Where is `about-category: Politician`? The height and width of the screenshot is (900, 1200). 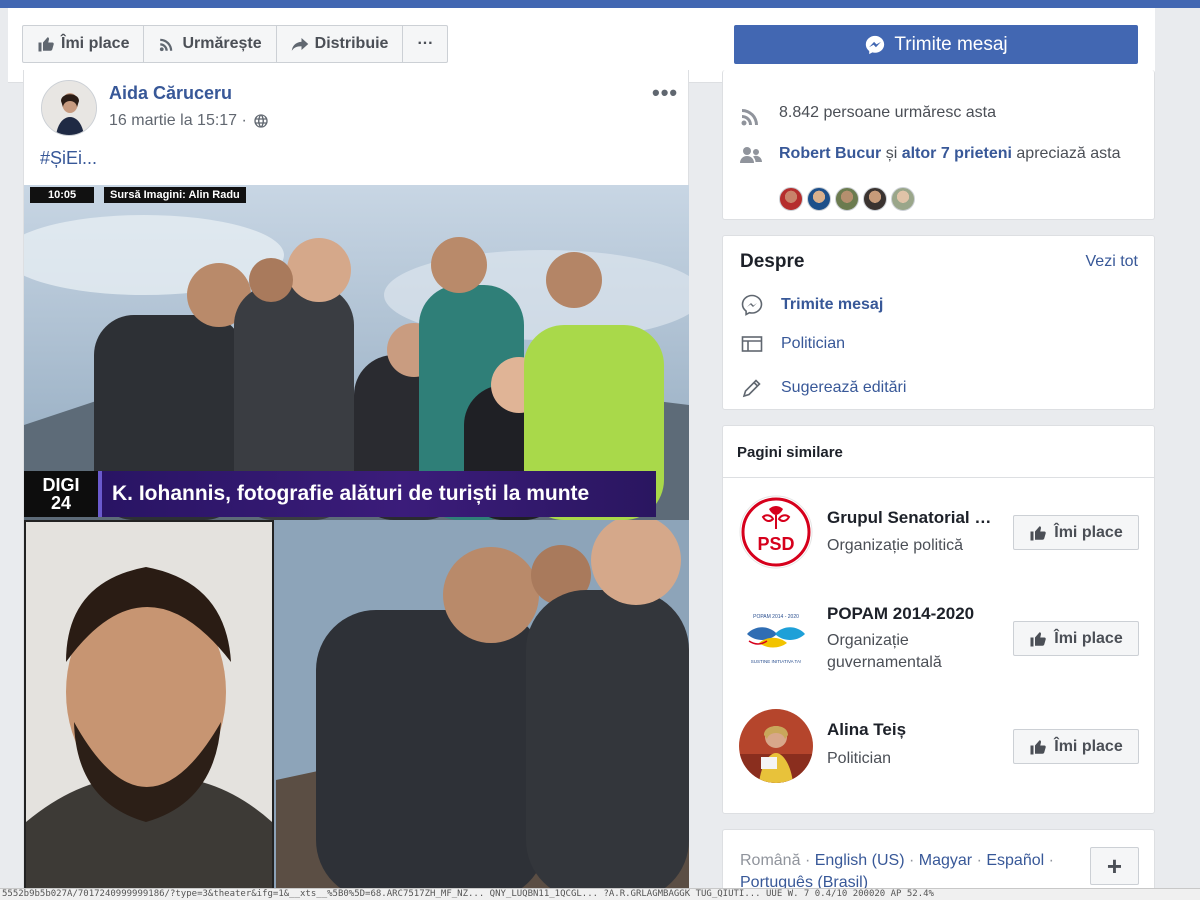 about-category: Politician is located at coordinates (792, 344).